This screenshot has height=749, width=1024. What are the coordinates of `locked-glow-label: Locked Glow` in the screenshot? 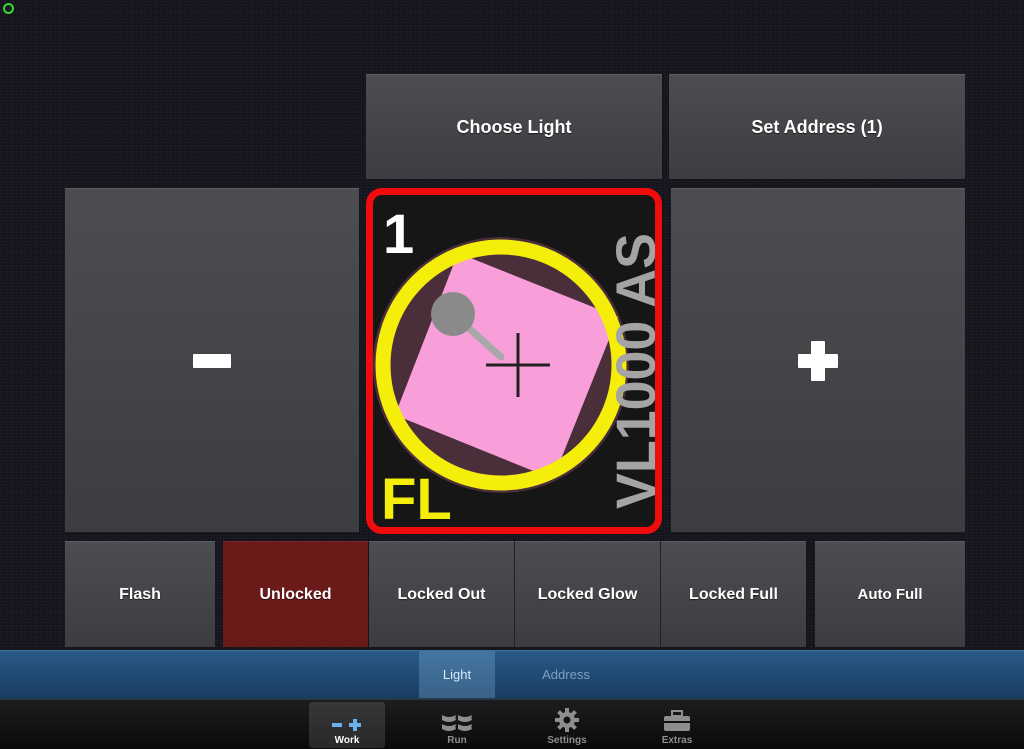 It's located at (587, 594).